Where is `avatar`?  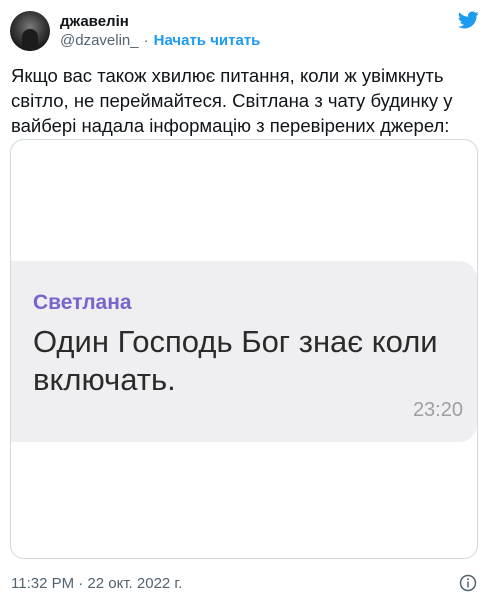
avatar is located at coordinates (30, 31).